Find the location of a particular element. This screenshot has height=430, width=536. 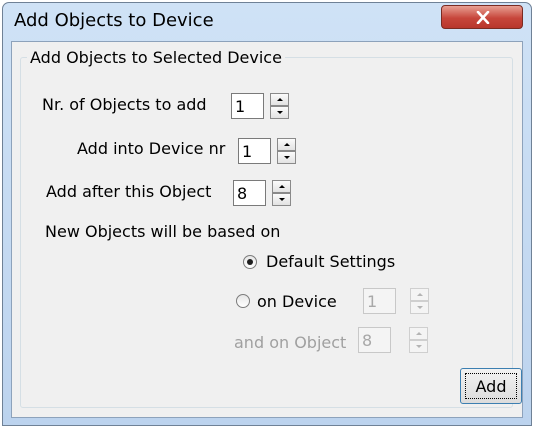

after-object-label: Add after this Object is located at coordinates (129, 191).